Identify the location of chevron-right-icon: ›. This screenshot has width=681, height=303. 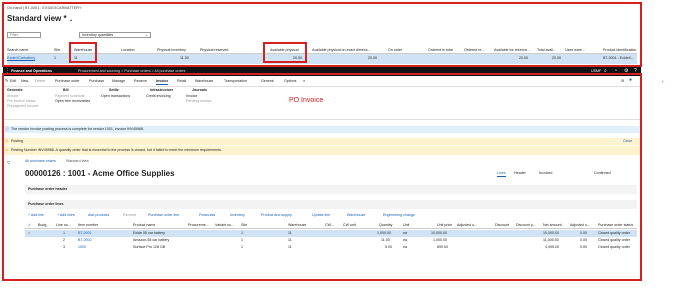
(663, 82).